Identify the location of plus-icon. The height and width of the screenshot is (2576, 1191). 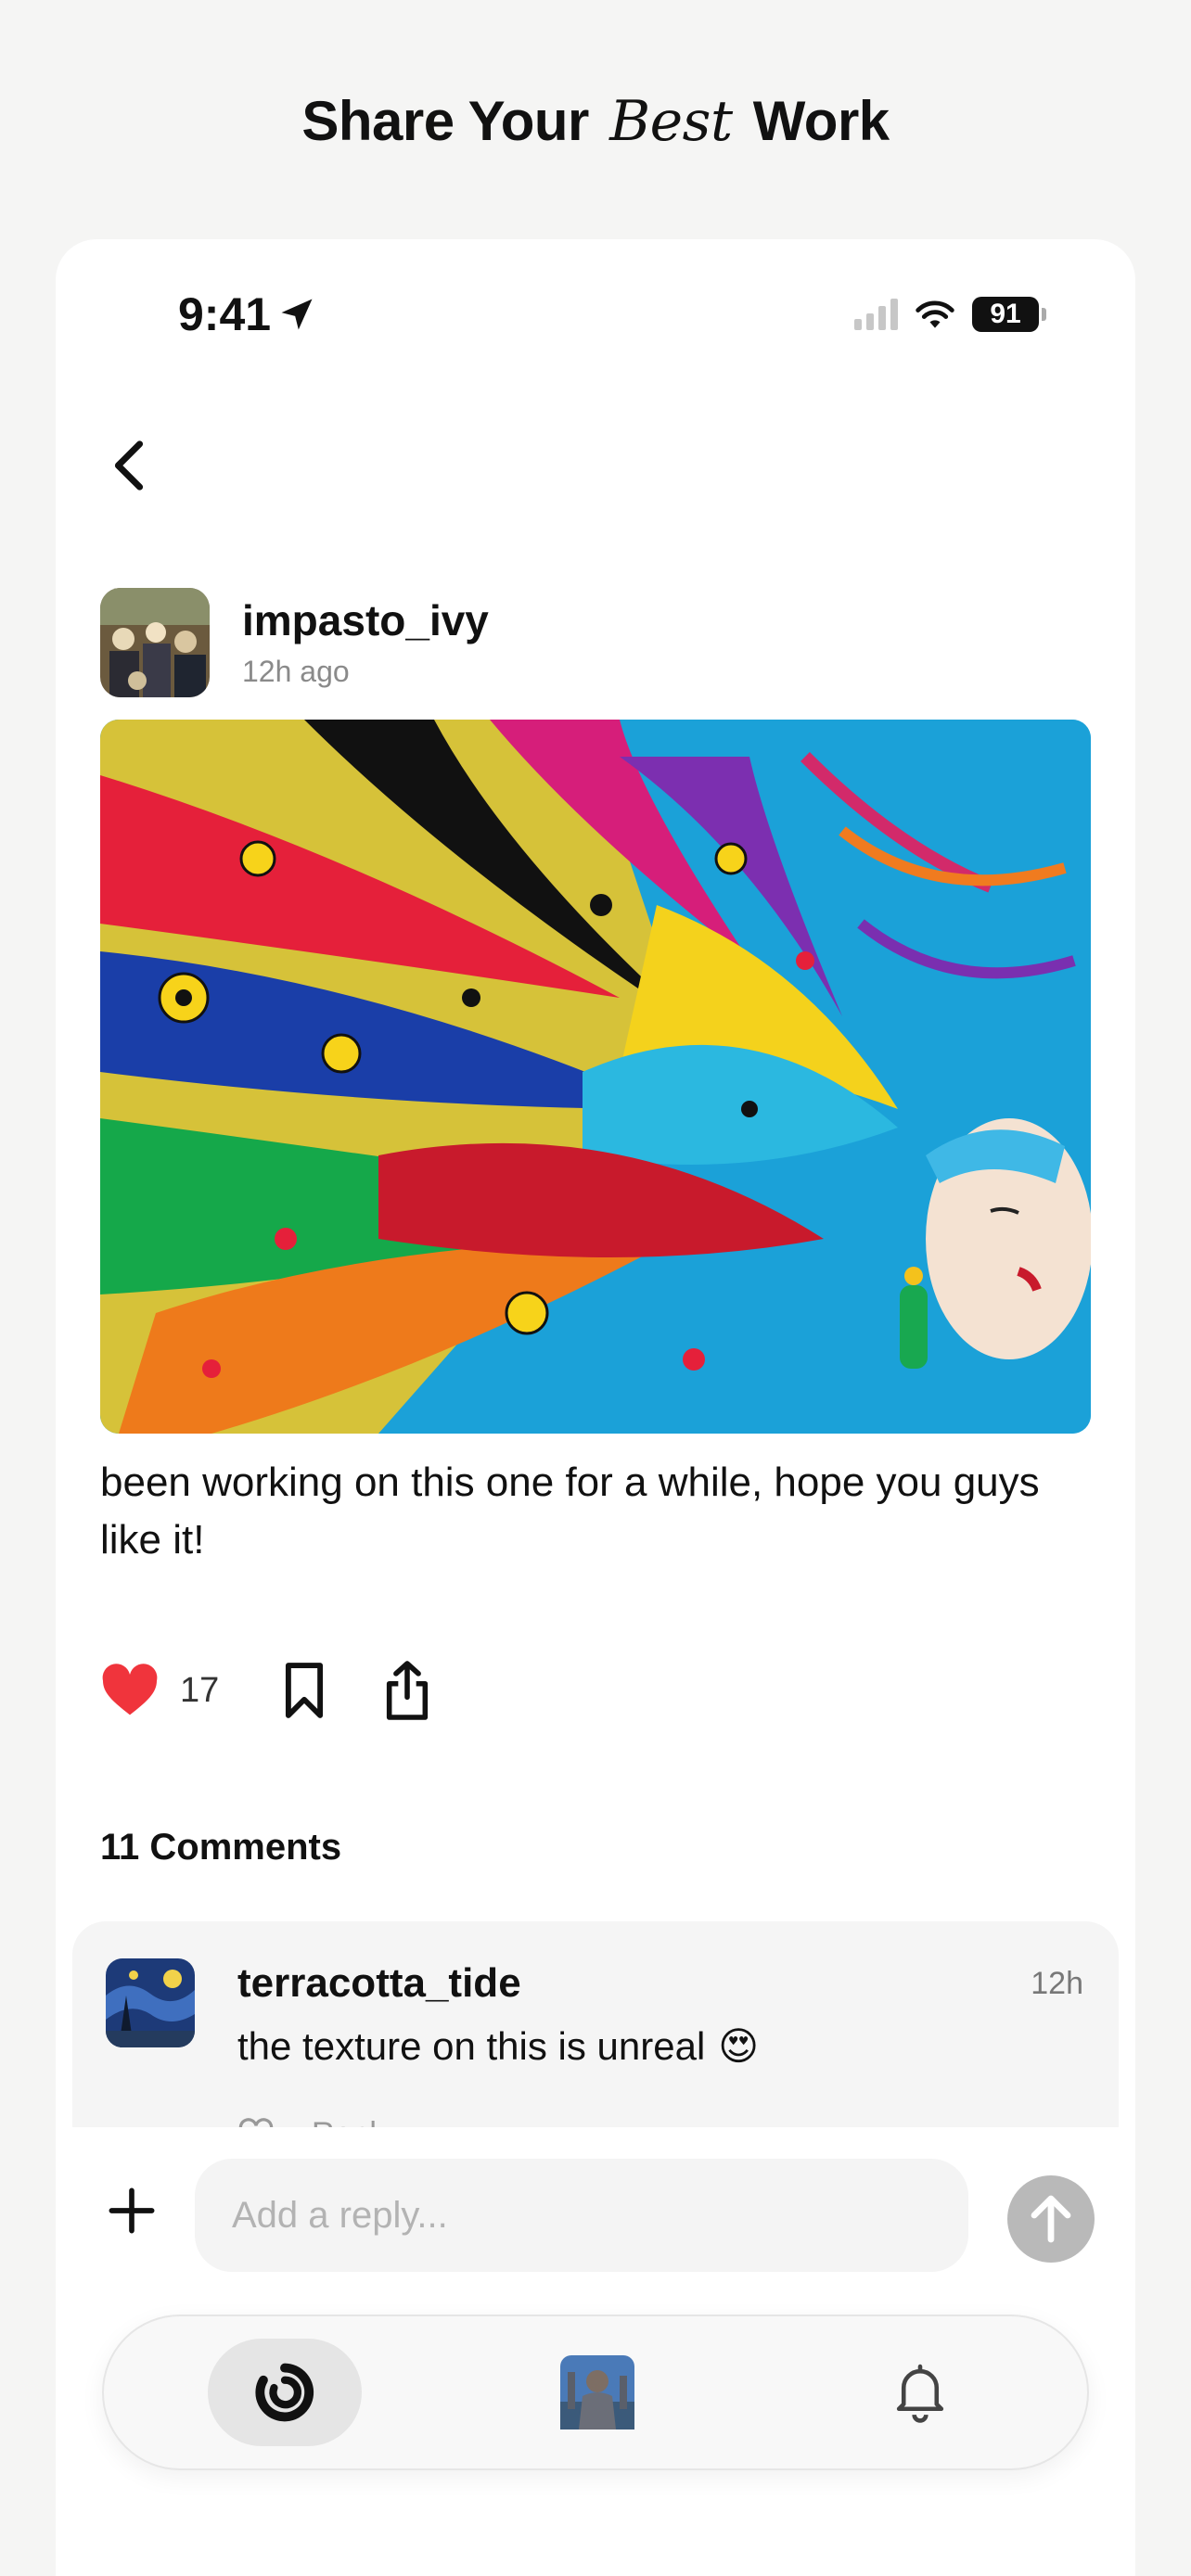
(132, 2210).